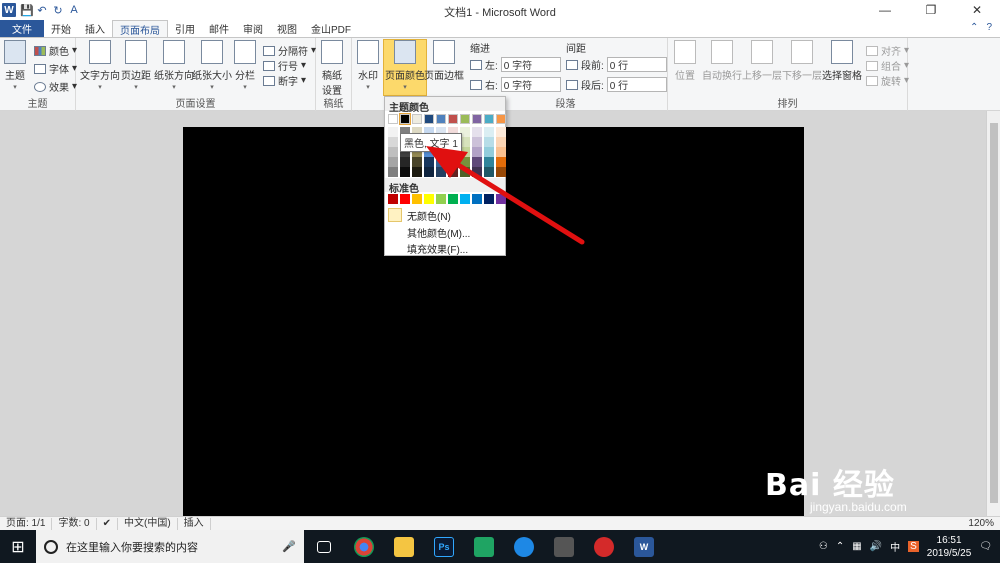 This screenshot has height=563, width=1000. Describe the element at coordinates (685, 61) in the screenshot. I see `position-button: 位置` at that location.